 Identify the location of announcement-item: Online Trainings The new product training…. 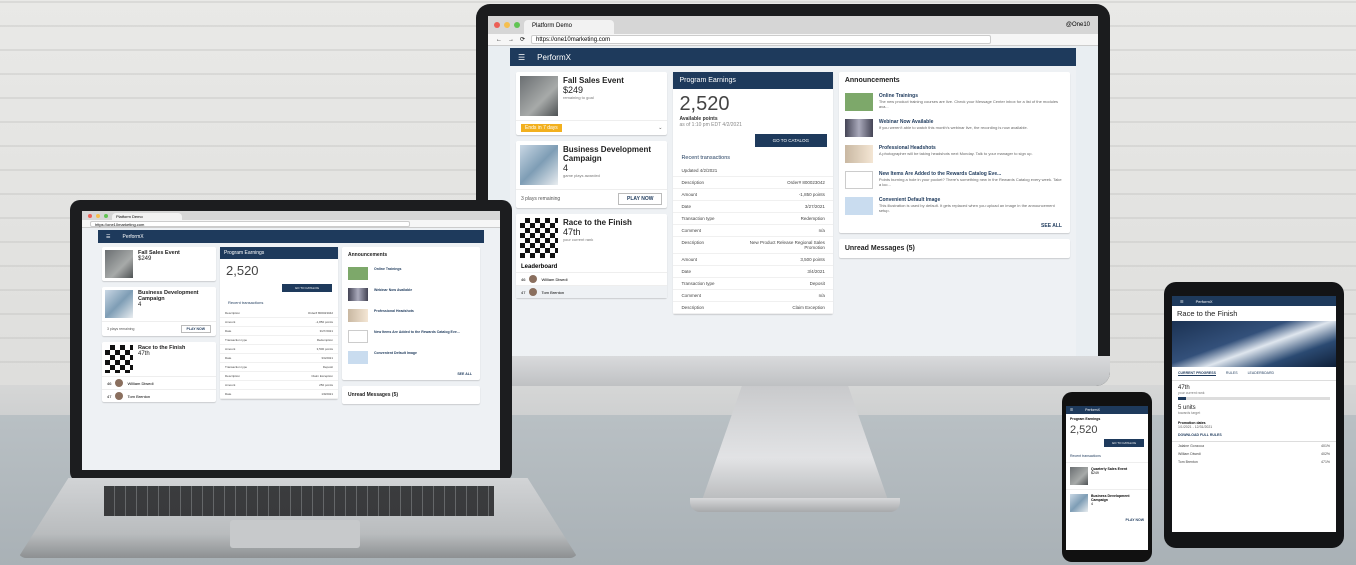
(954, 102).